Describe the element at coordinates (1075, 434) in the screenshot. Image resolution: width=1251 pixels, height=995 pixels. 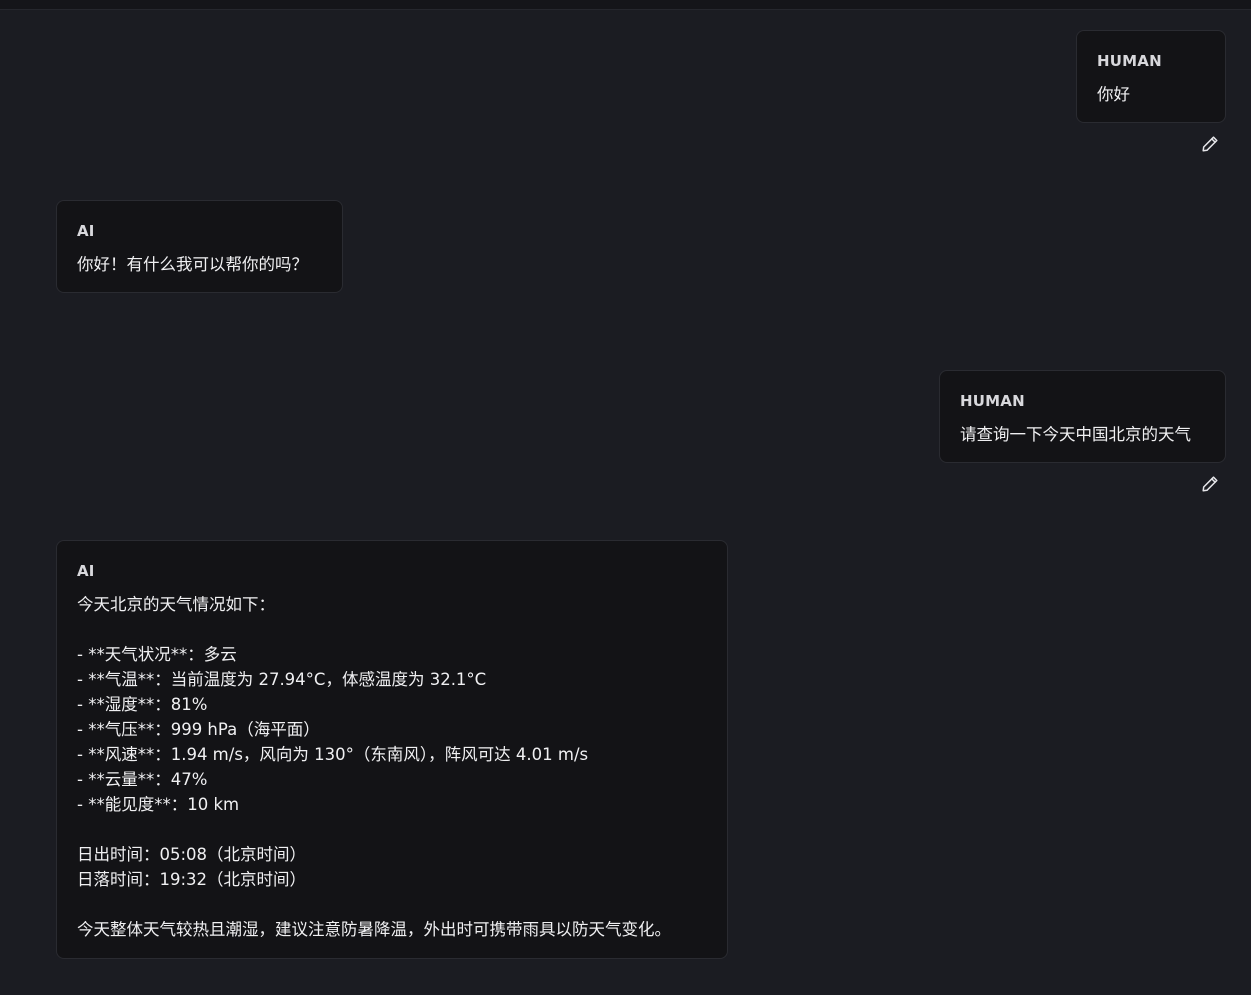
I see `message-text: 请查询一下今天中国北京的天气` at that location.